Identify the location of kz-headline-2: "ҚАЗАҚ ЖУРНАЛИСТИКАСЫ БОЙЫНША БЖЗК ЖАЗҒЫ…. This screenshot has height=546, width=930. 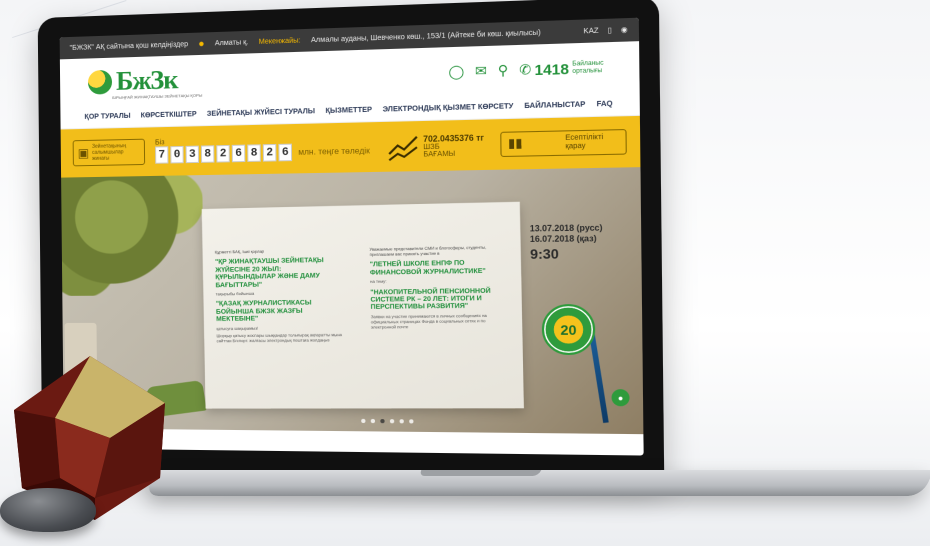
(263, 311).